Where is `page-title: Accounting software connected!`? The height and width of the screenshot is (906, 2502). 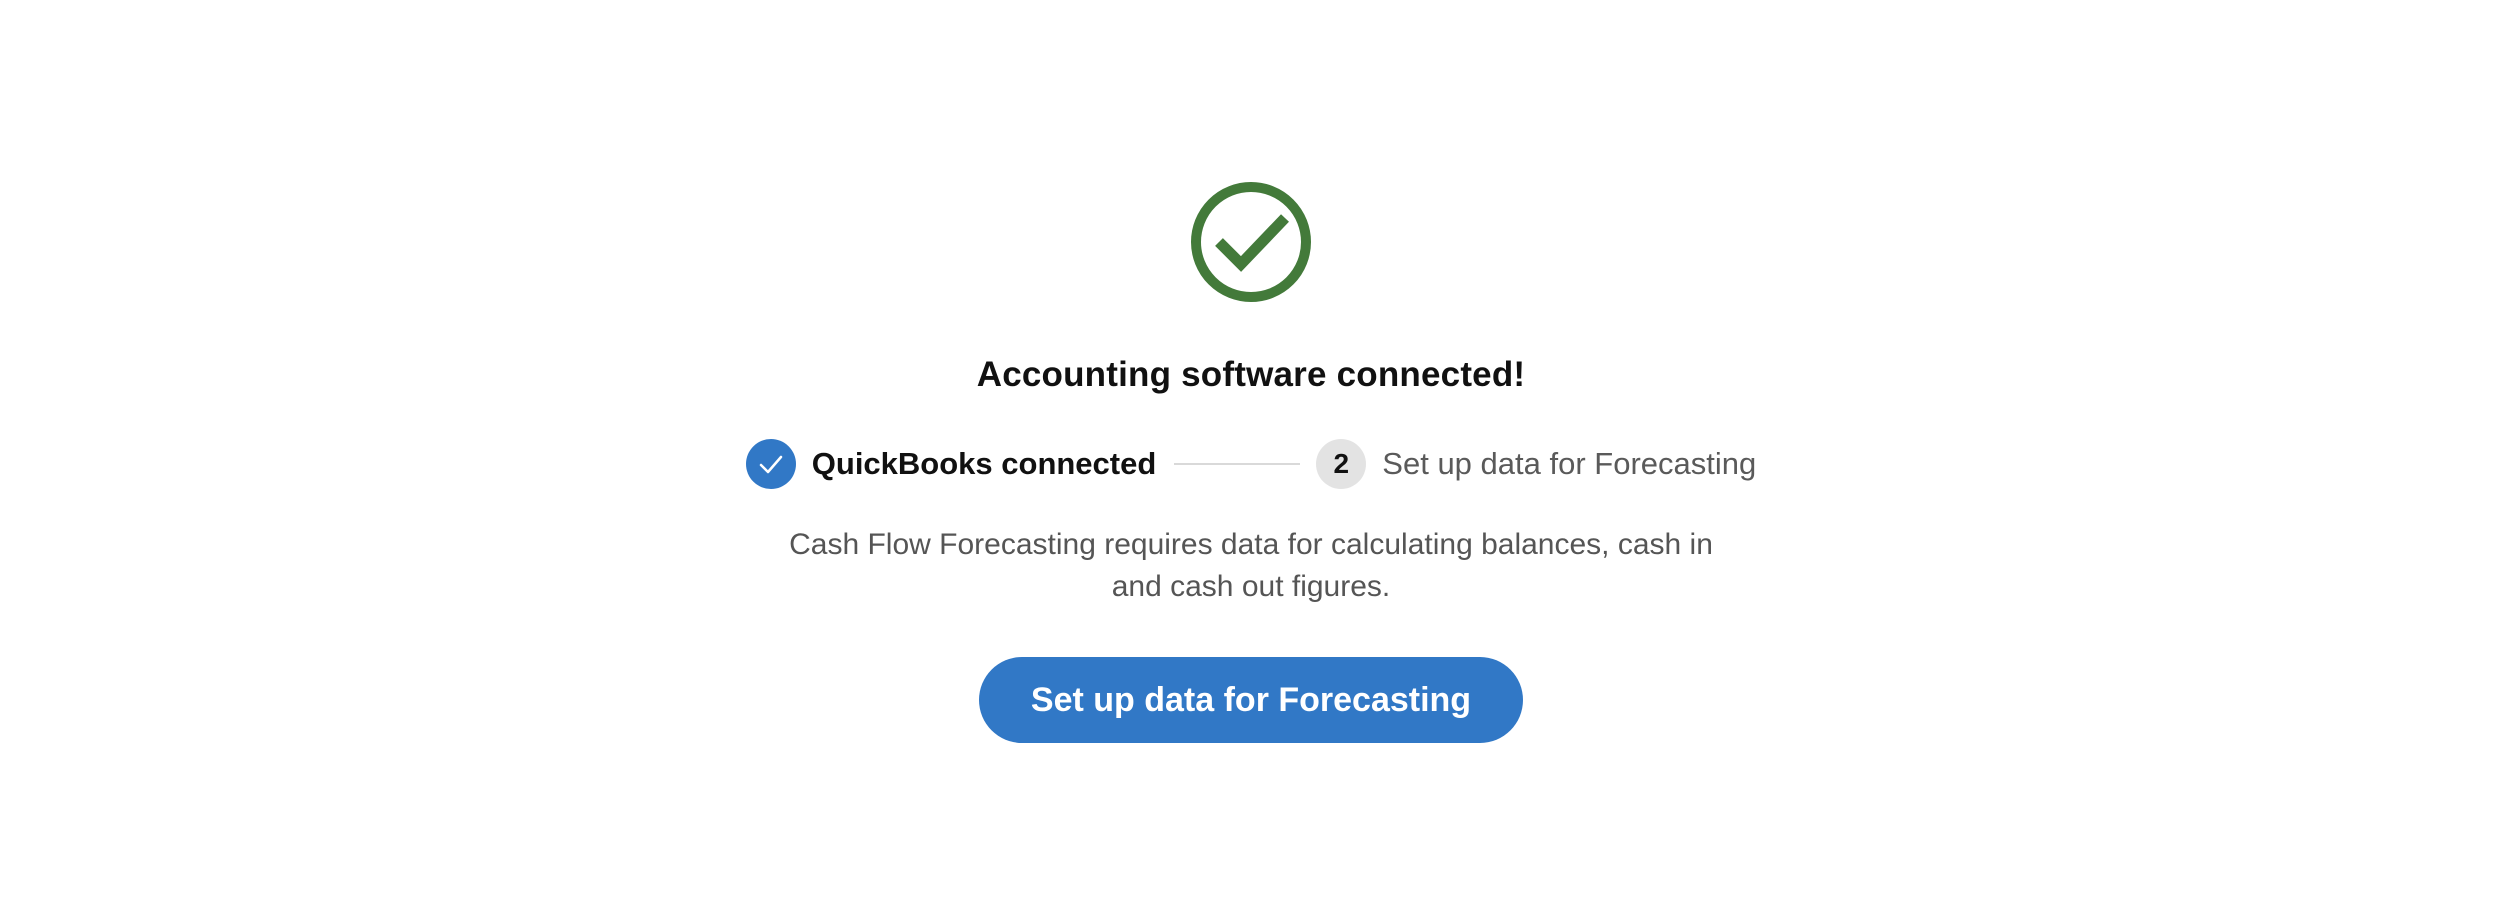 page-title: Accounting software connected! is located at coordinates (1251, 374).